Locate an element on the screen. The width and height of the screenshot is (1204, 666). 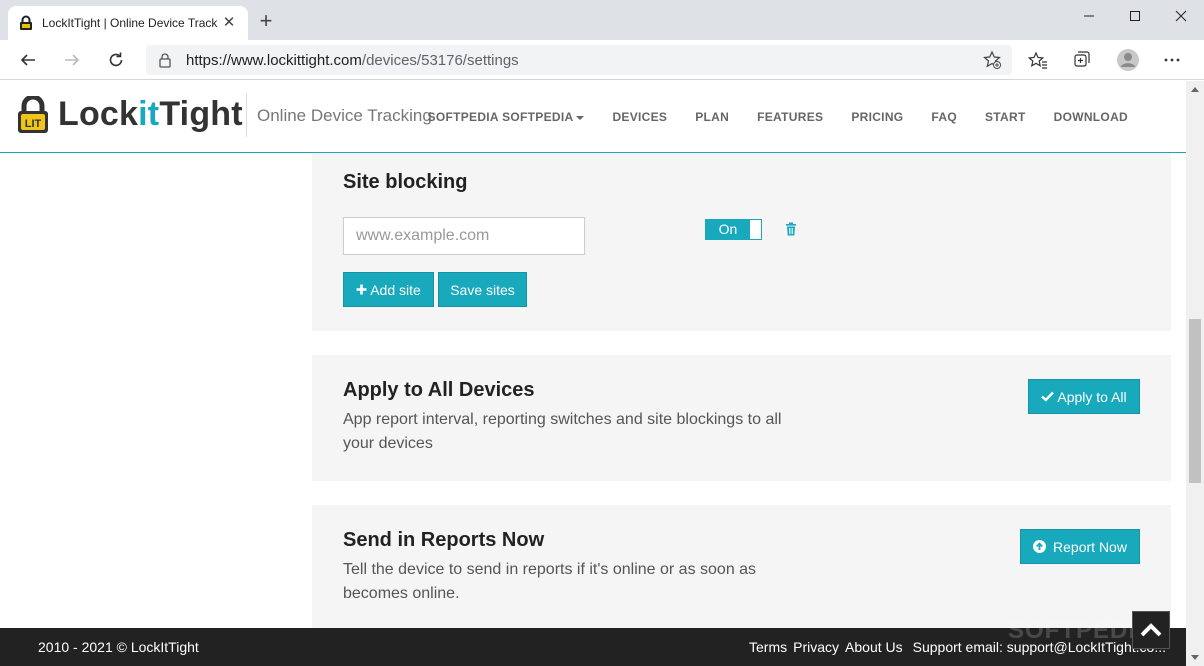
nav-pricing: PRICING is located at coordinates (877, 117).